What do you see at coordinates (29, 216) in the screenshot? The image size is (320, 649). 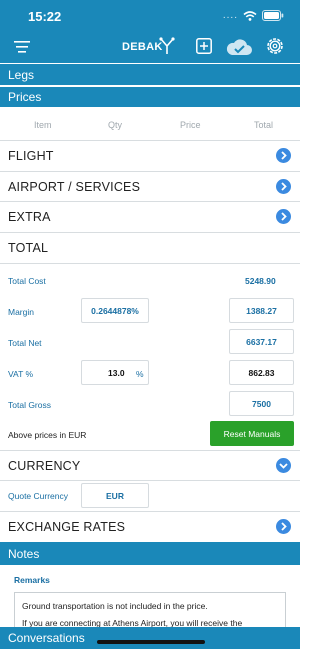 I see `section-extra-label: EXTRA` at bounding box center [29, 216].